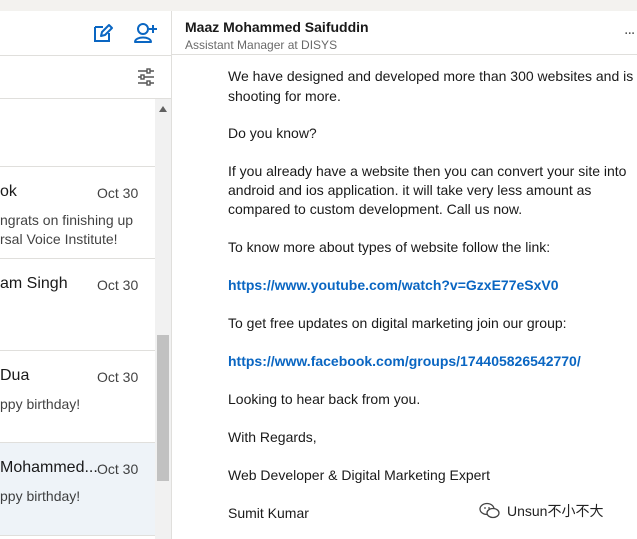  What do you see at coordinates (489, 510) in the screenshot?
I see `wechat-logo-icon` at bounding box center [489, 510].